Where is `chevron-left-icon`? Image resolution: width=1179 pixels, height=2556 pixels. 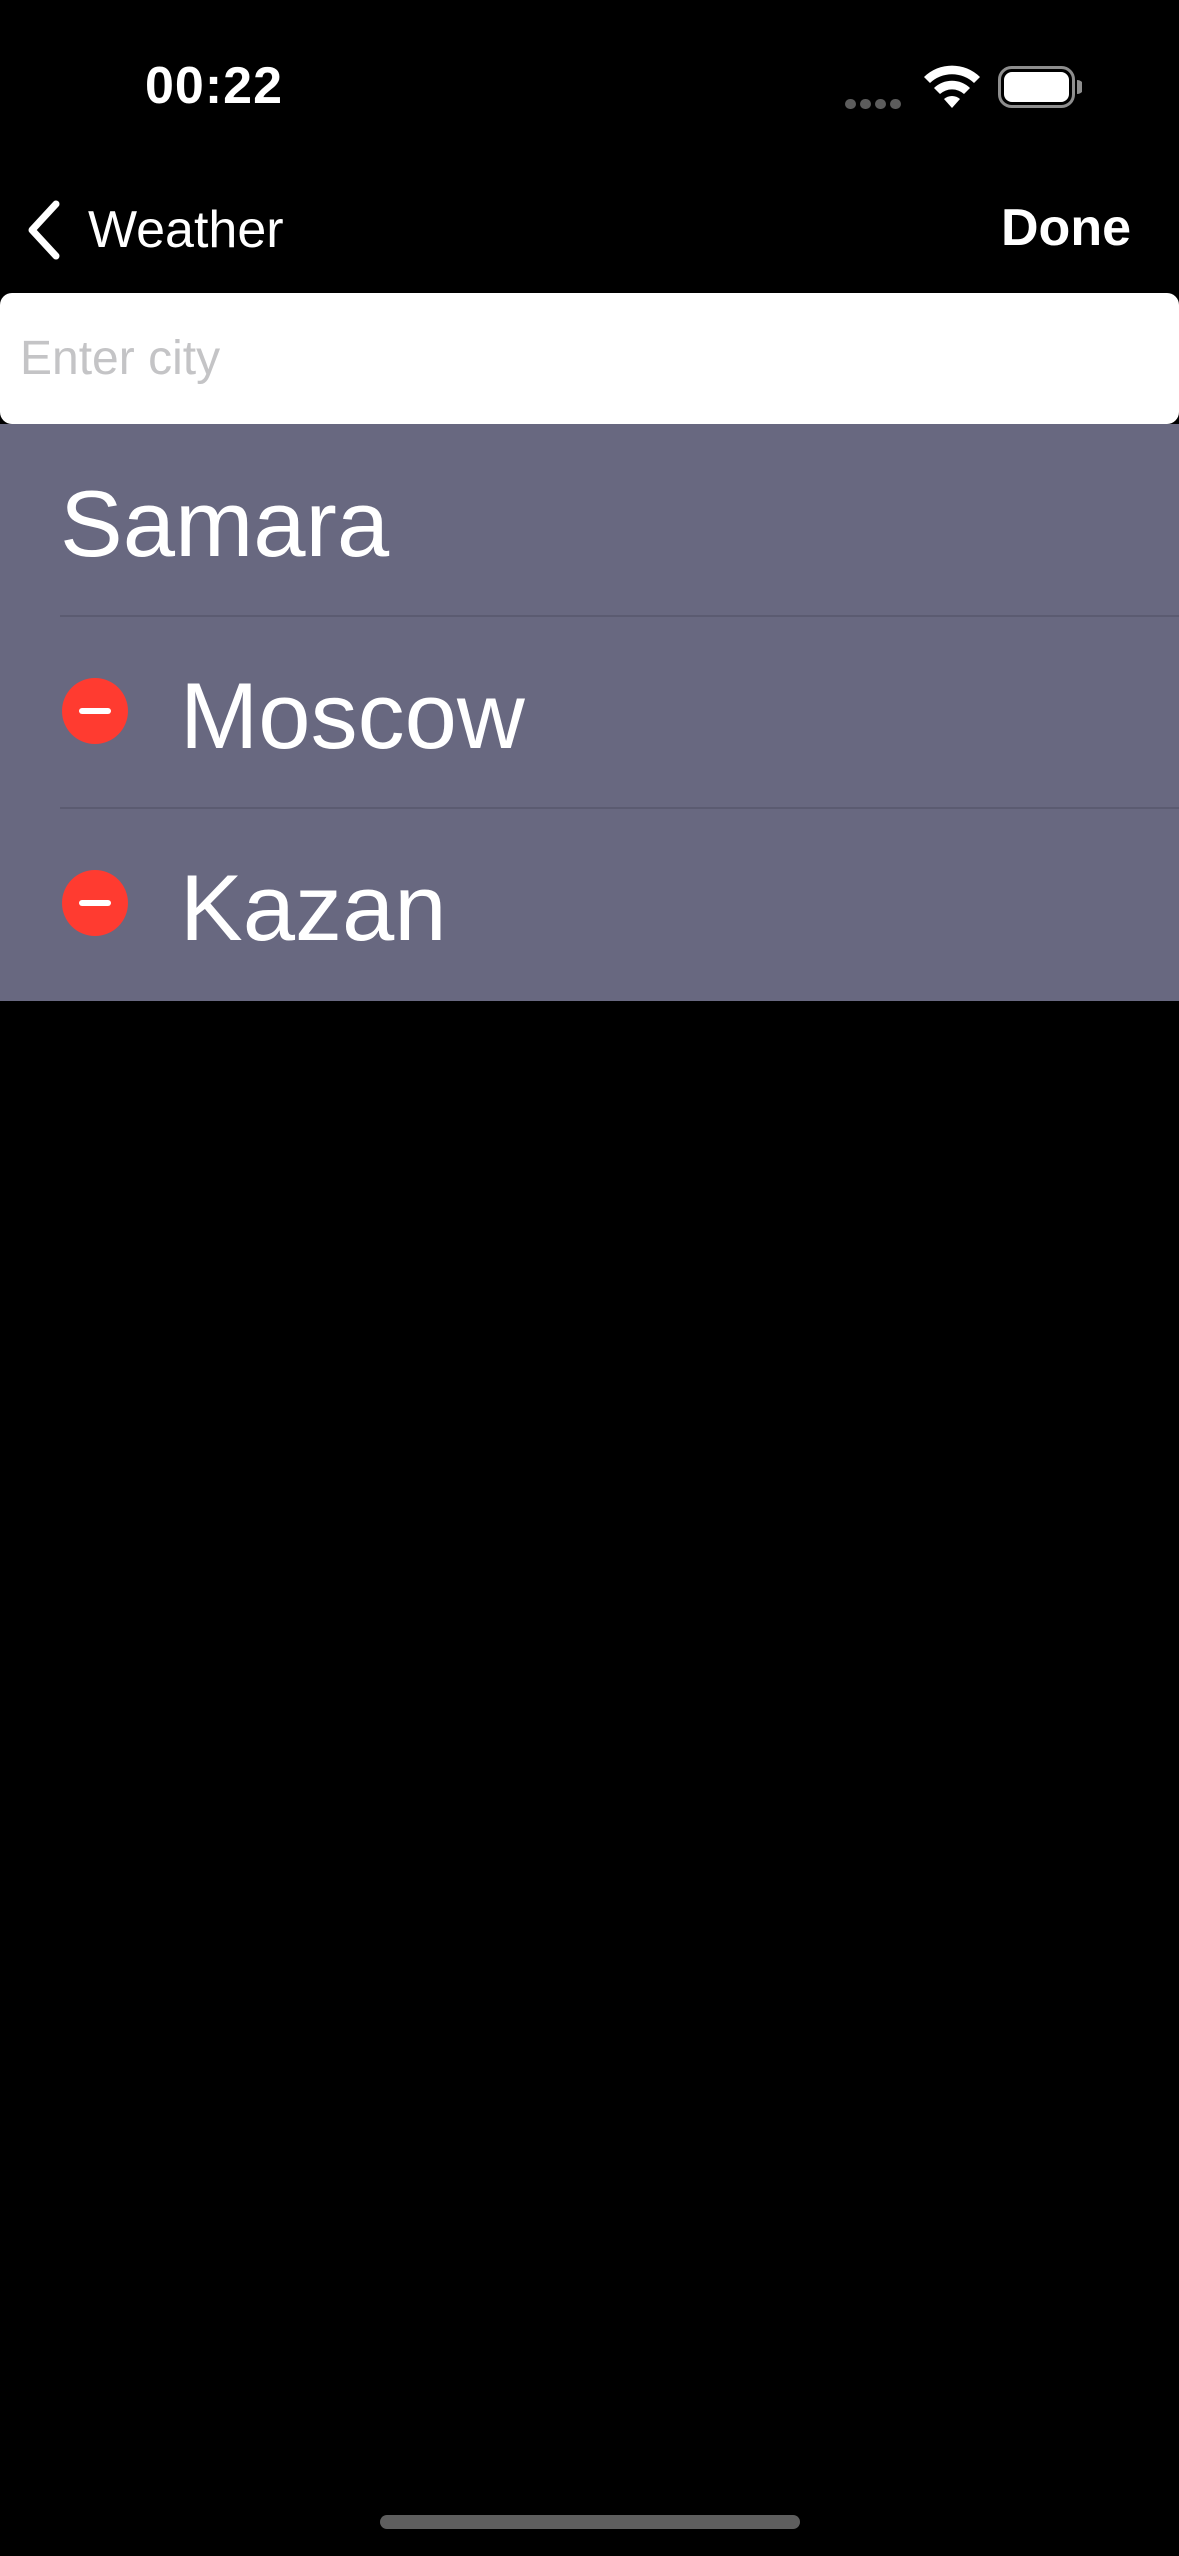
chevron-left-icon is located at coordinates (44, 230).